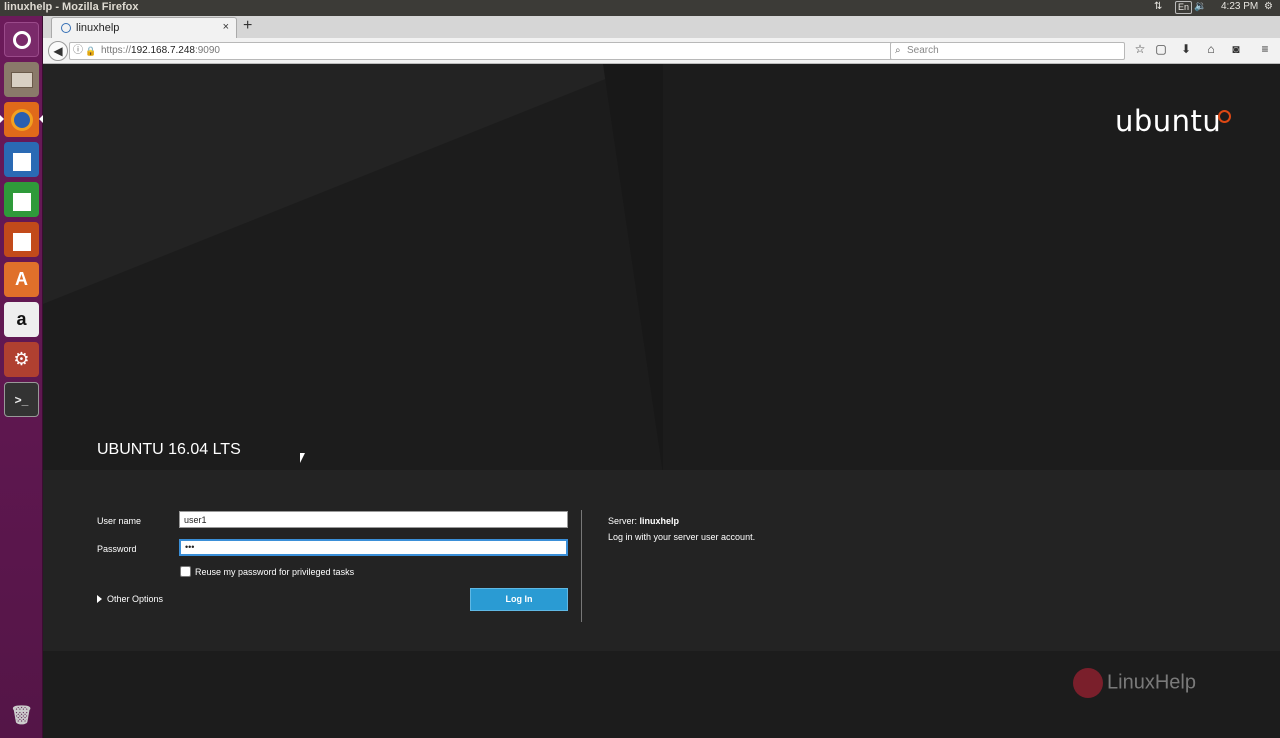 Image resolution: width=1280 pixels, height=738 pixels. Describe the element at coordinates (99, 599) in the screenshot. I see `caret-right-icon` at that location.